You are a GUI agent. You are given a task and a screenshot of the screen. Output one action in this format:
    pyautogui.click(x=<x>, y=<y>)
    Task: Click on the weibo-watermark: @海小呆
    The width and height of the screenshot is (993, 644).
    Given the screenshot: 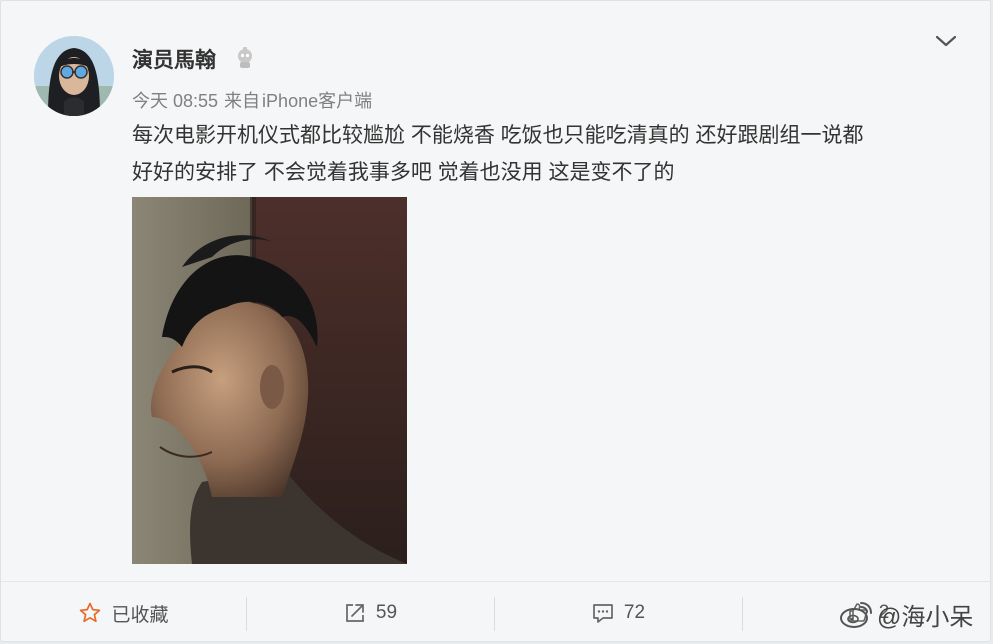 What is the action you would take?
    pyautogui.click(x=906, y=614)
    